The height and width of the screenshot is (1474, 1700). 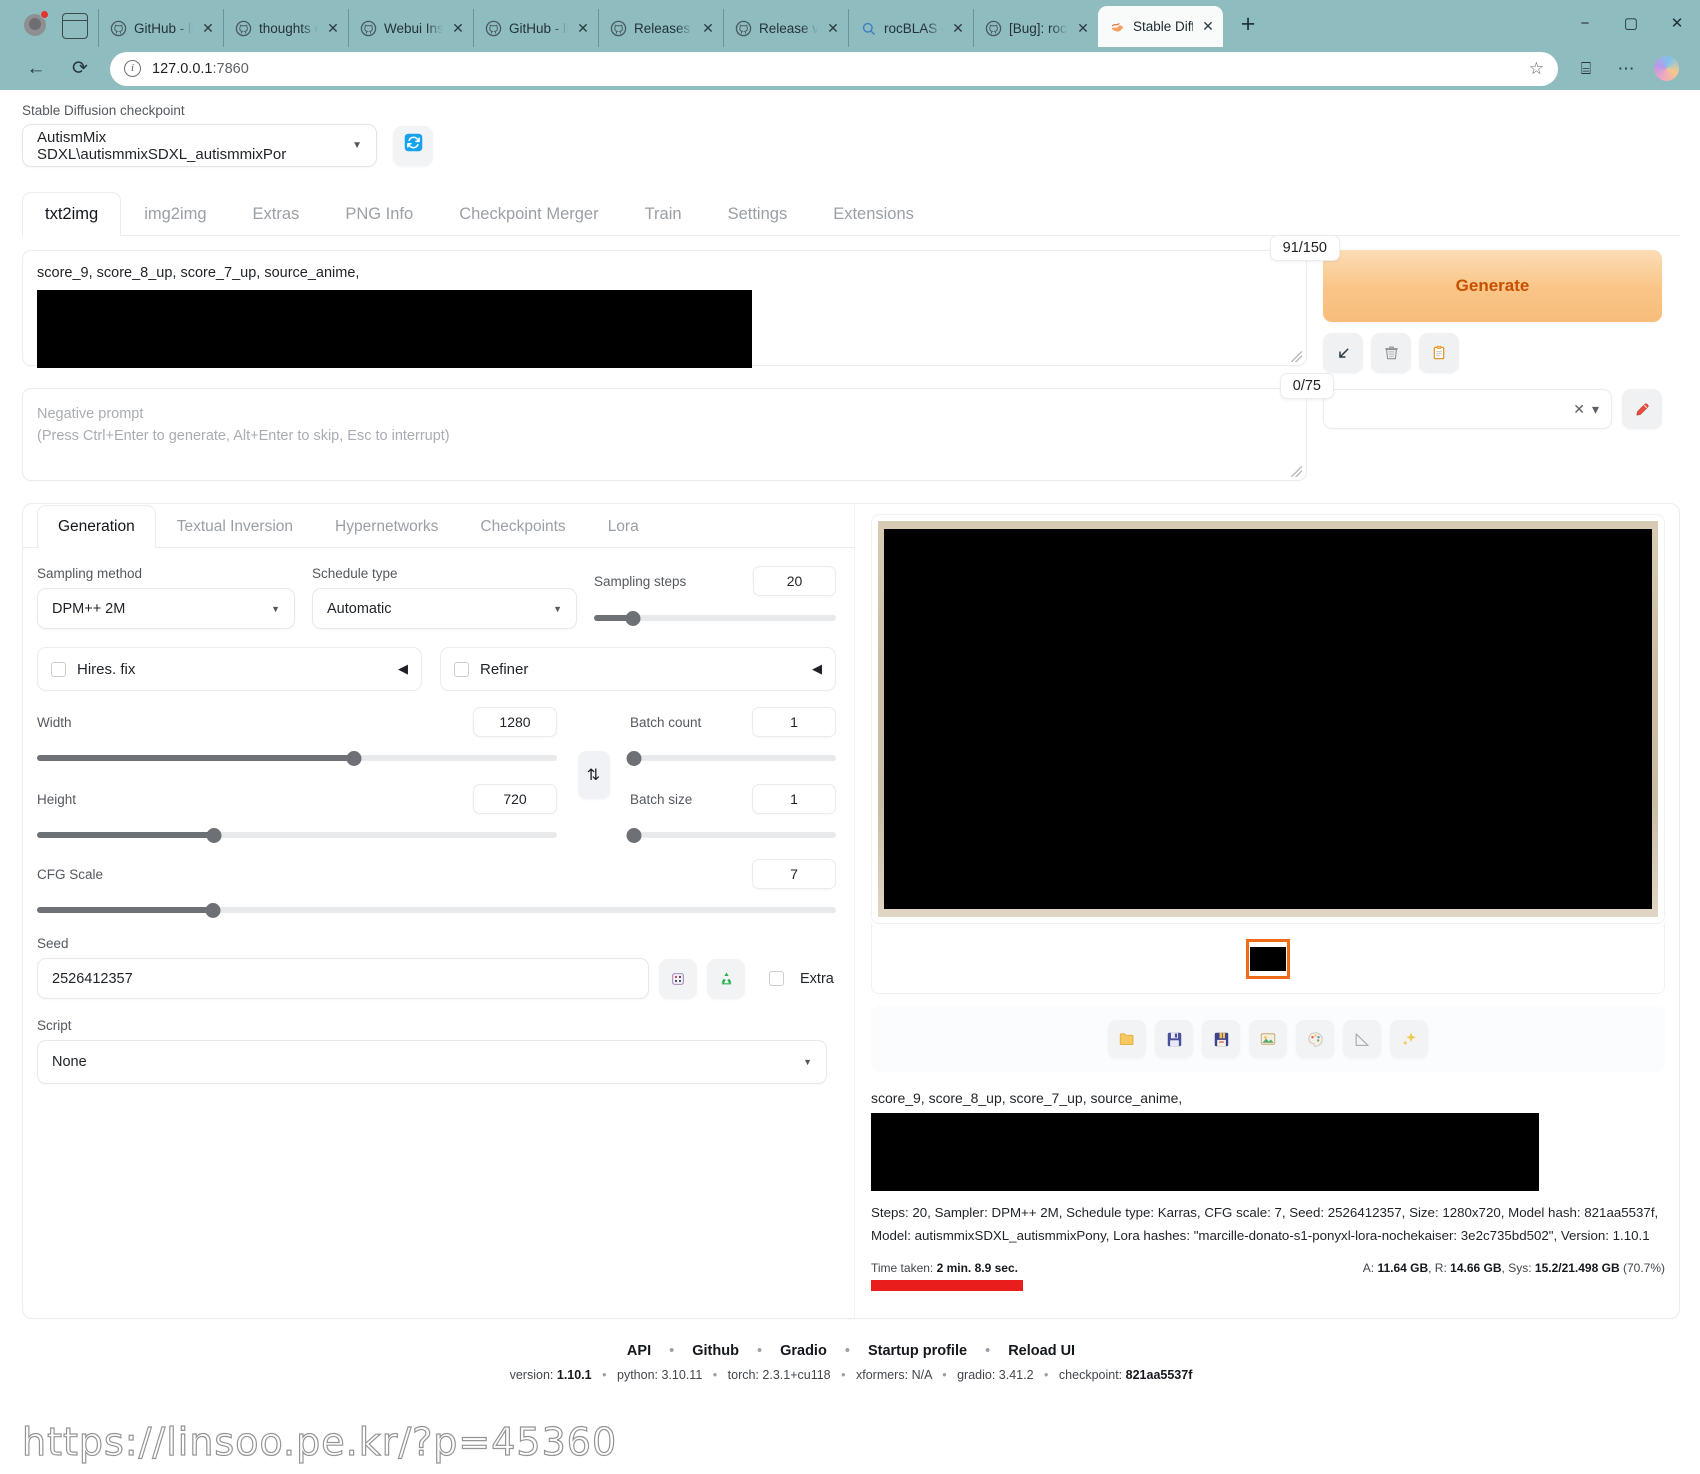 What do you see at coordinates (1391, 353) in the screenshot?
I see `skip-button` at bounding box center [1391, 353].